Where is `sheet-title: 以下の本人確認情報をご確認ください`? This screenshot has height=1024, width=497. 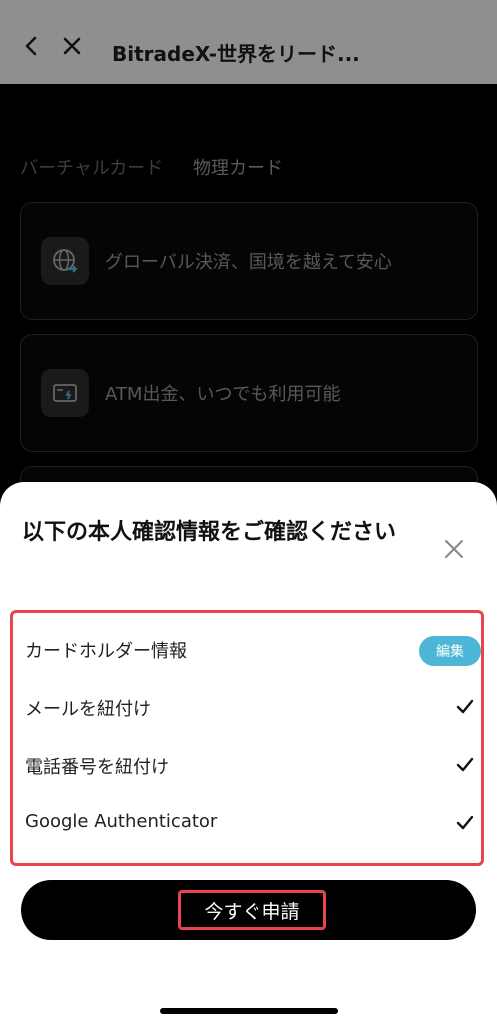
sheet-title: 以下の本人確認情報をご確認ください is located at coordinates (209, 532).